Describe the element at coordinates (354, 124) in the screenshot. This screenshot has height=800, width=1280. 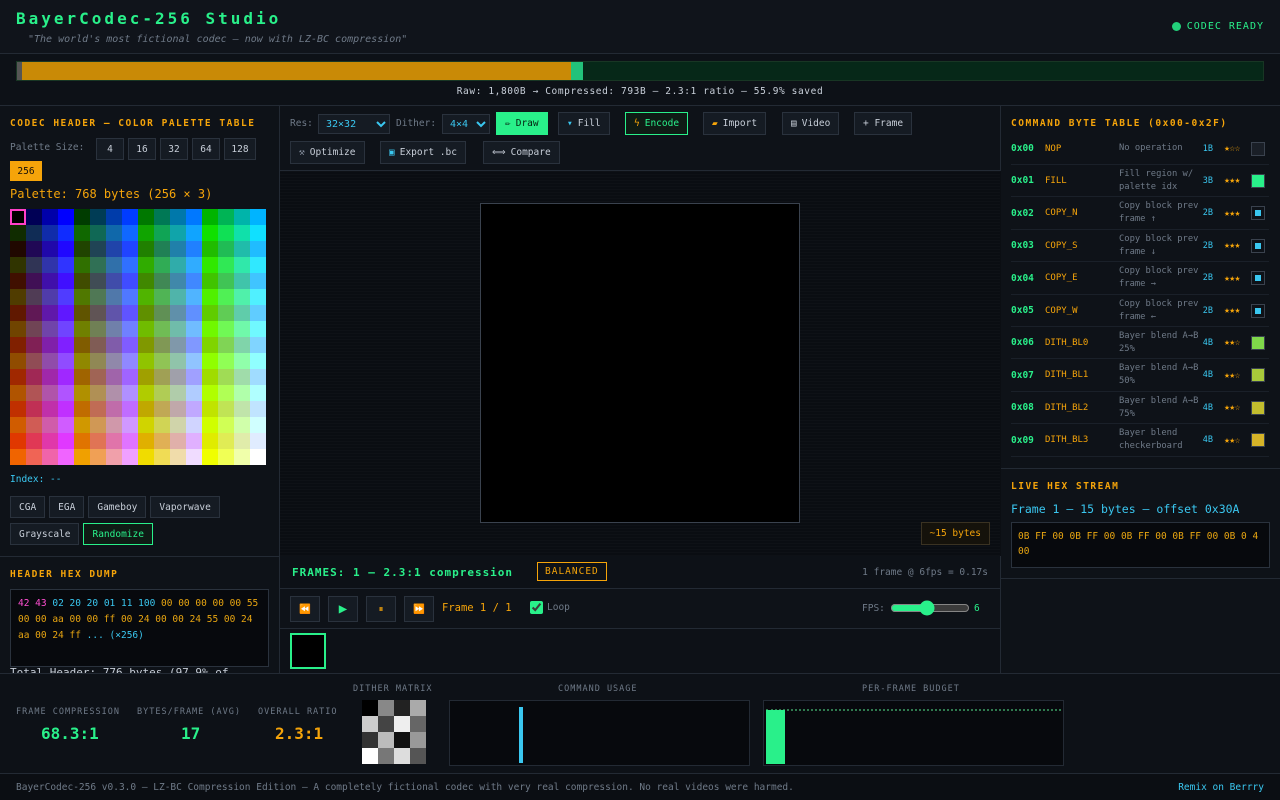
I see `resolution-select: 32×32` at that location.